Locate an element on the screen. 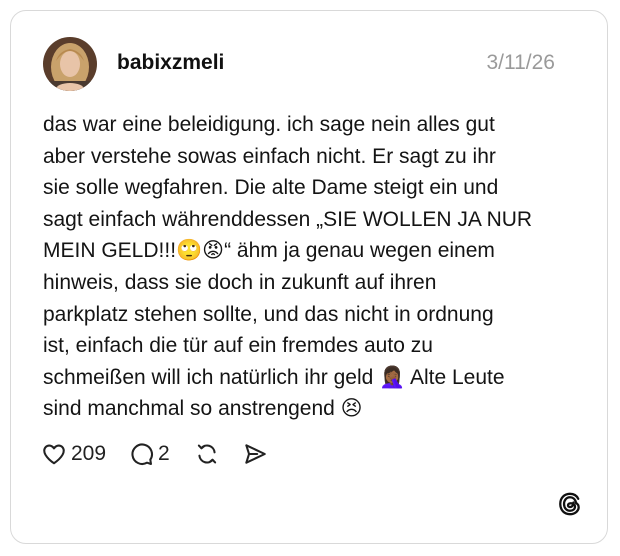  like-count: 209 is located at coordinates (89, 453).